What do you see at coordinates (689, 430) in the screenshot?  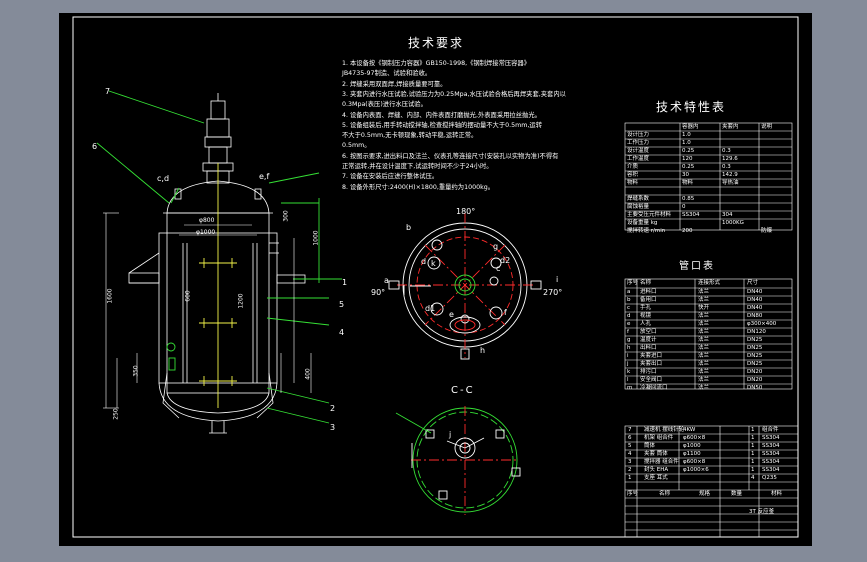 I see `parts-cell: 4KW` at bounding box center [689, 430].